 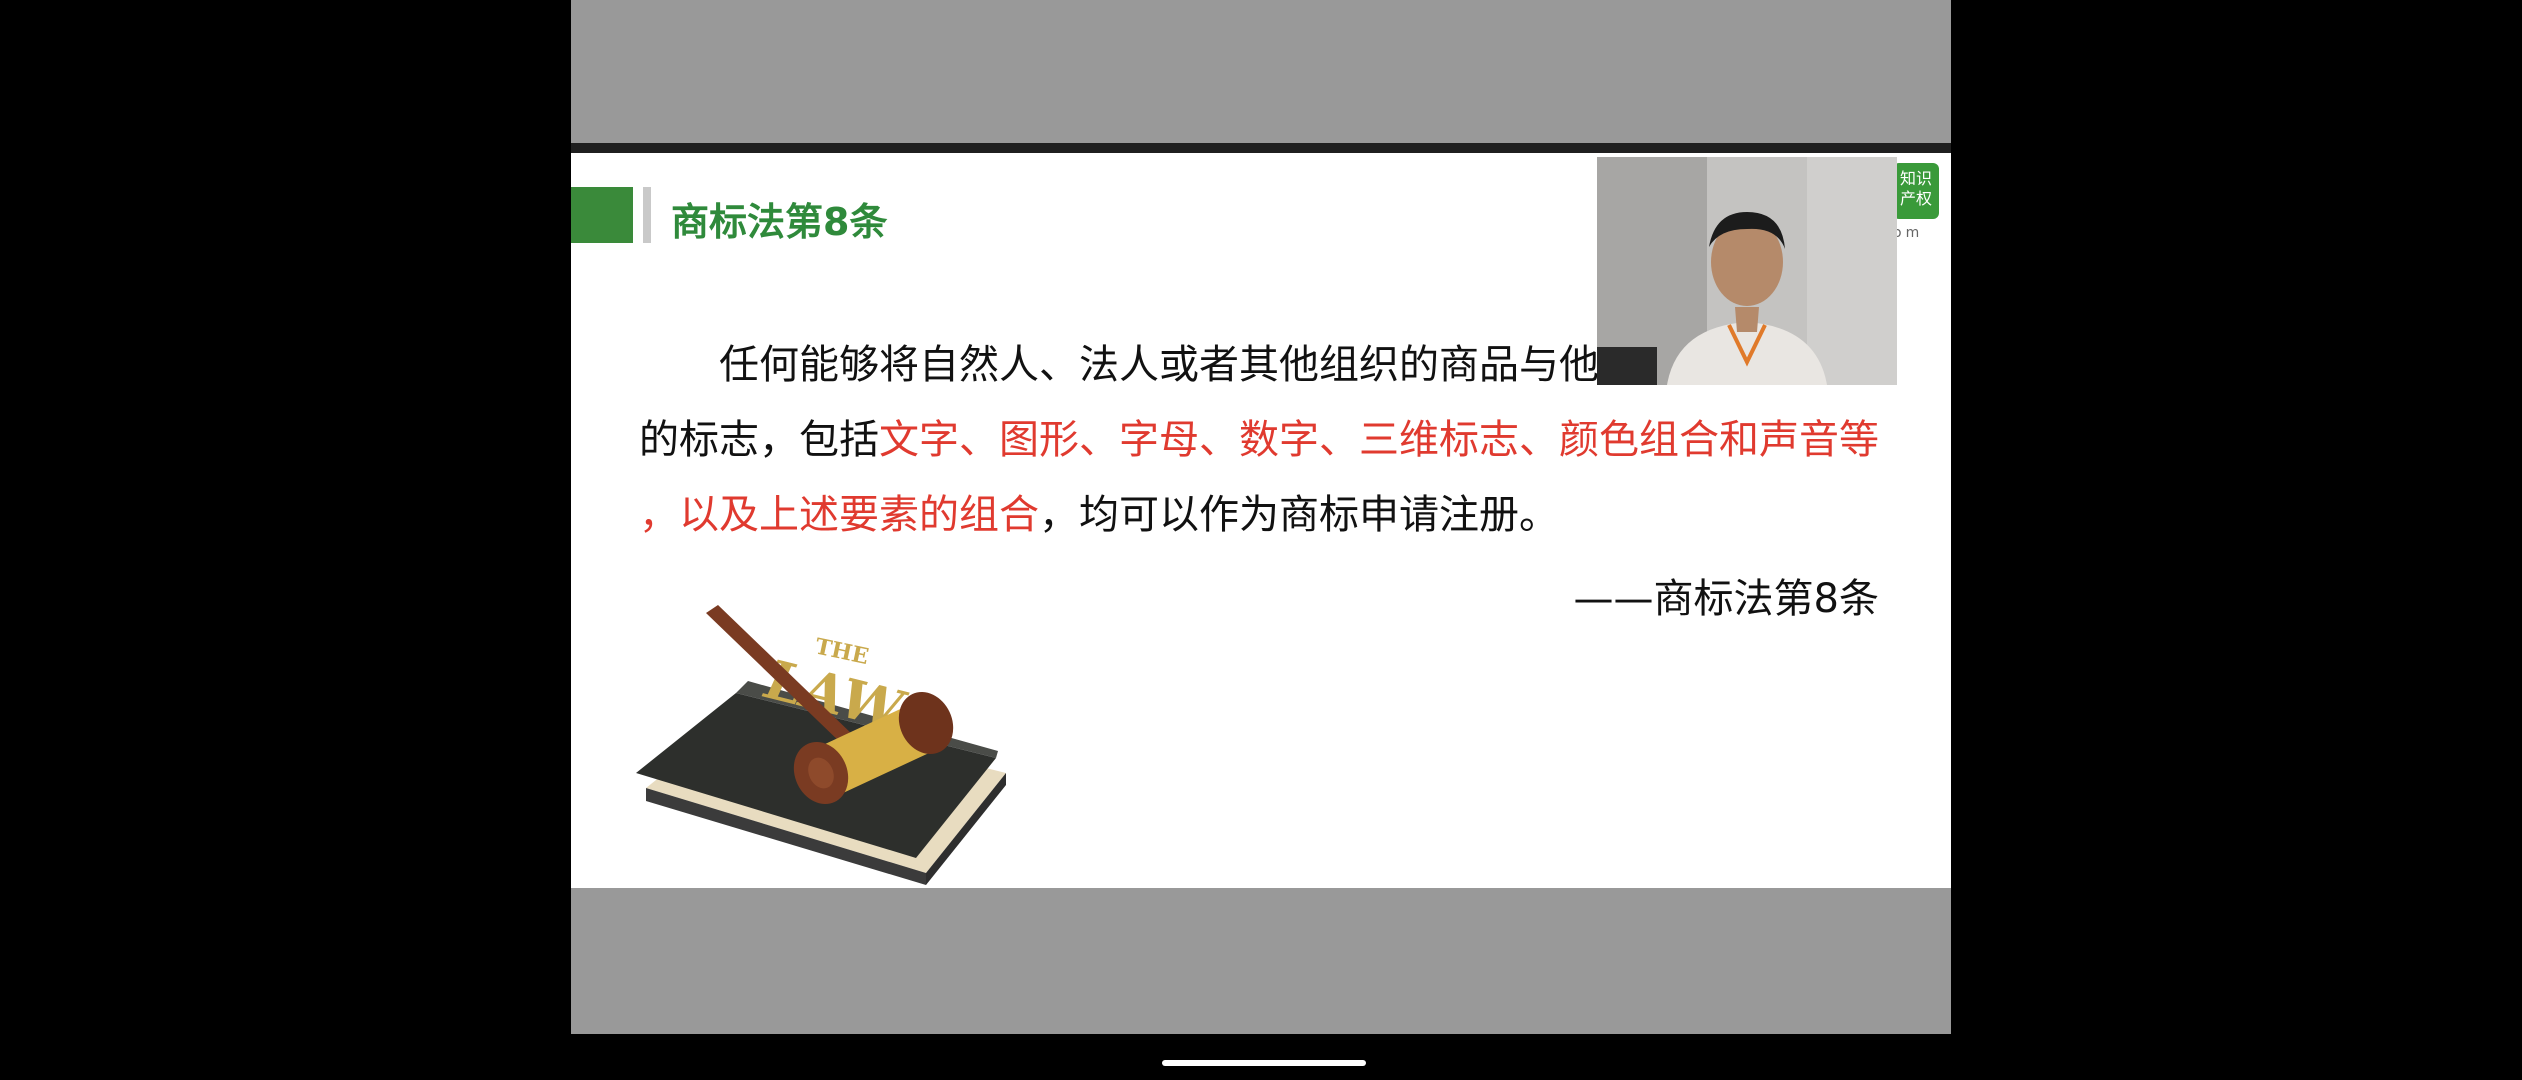 I want to click on body-part3: ，均可以作为商标申请注册。, so click(x=1299, y=515).